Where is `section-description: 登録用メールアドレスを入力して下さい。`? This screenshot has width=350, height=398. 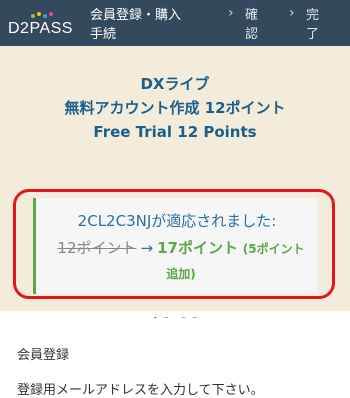
section-description: 登録用メールアドレスを入力して下さい。 is located at coordinates (140, 390).